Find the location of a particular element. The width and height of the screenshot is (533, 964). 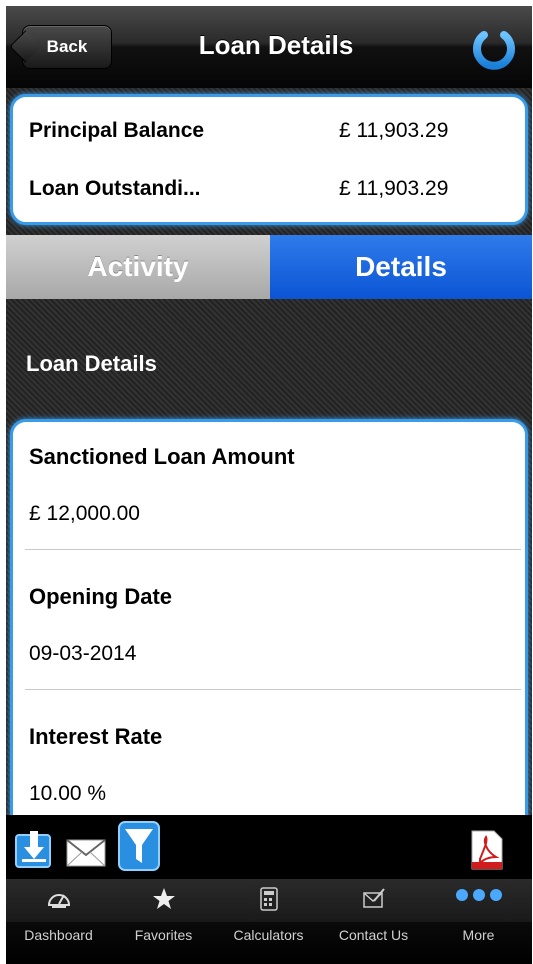

tab-details: Details is located at coordinates (401, 267).